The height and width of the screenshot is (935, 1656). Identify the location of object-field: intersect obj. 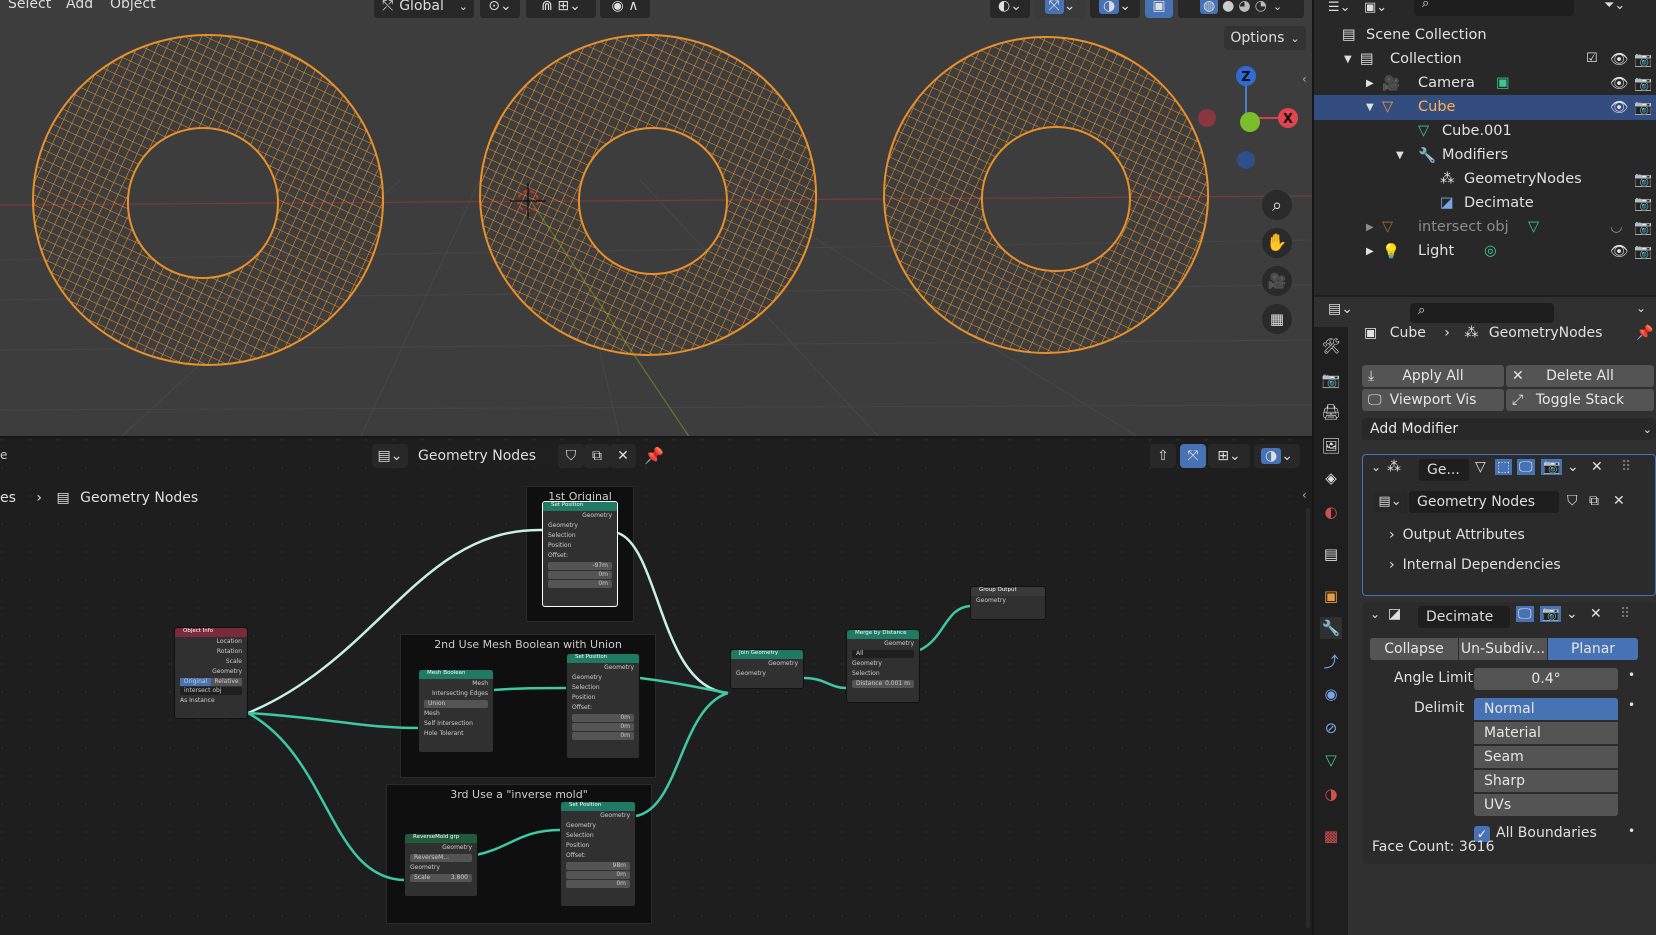
(211, 691).